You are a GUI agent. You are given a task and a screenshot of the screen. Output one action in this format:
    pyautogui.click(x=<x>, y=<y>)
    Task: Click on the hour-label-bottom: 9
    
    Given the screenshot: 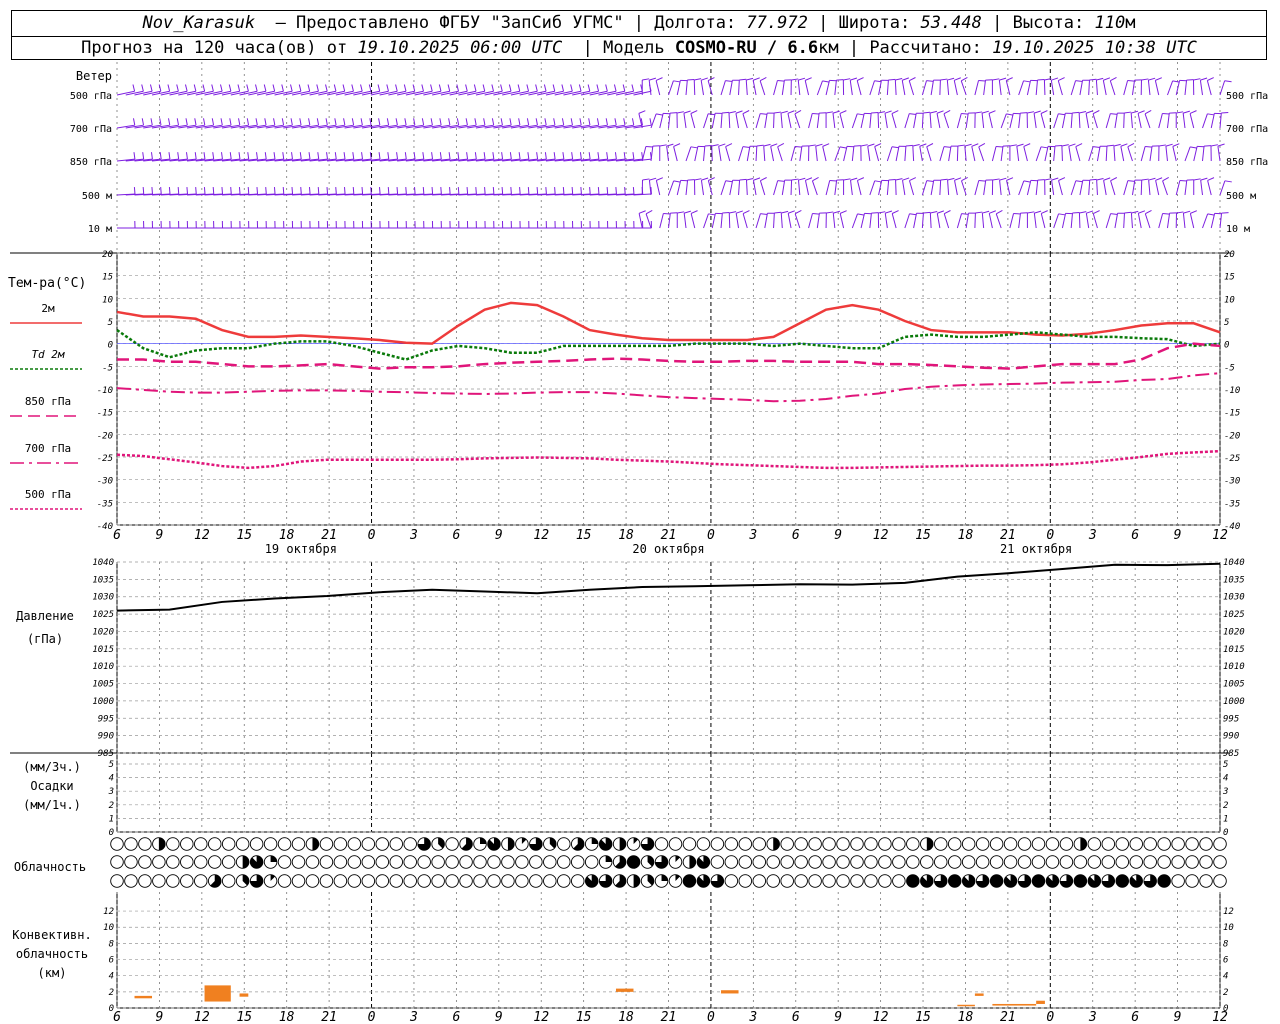 What is the action you would take?
    pyautogui.click(x=499, y=1017)
    